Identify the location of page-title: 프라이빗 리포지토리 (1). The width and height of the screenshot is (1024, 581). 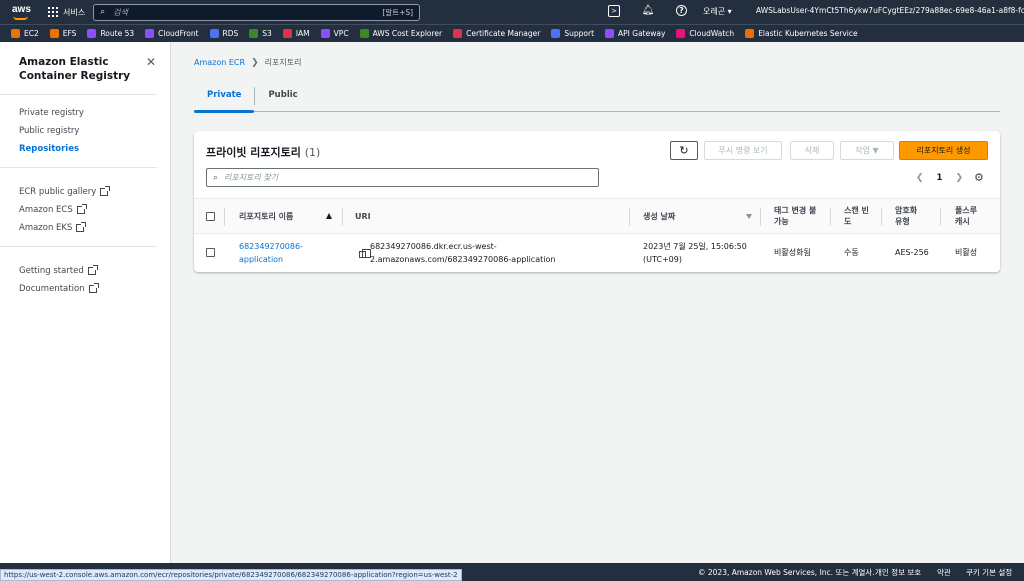
(263, 152).